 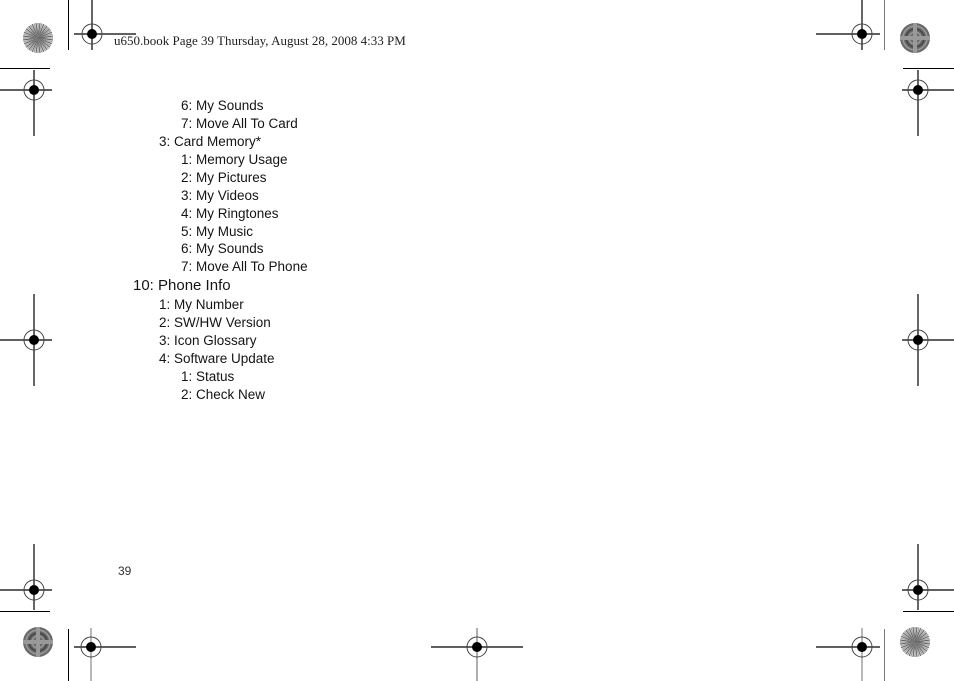 I want to click on list-item: 3: My Videos, so click(x=220, y=195).